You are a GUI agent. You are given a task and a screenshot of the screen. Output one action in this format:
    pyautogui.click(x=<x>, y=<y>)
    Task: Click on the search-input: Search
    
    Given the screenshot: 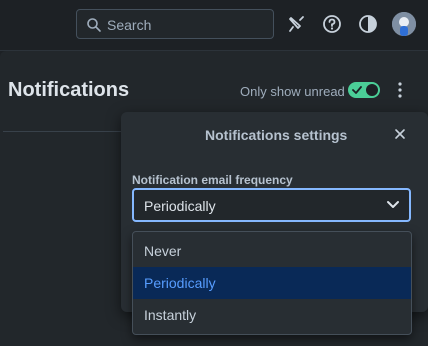 What is the action you would take?
    pyautogui.click(x=175, y=24)
    